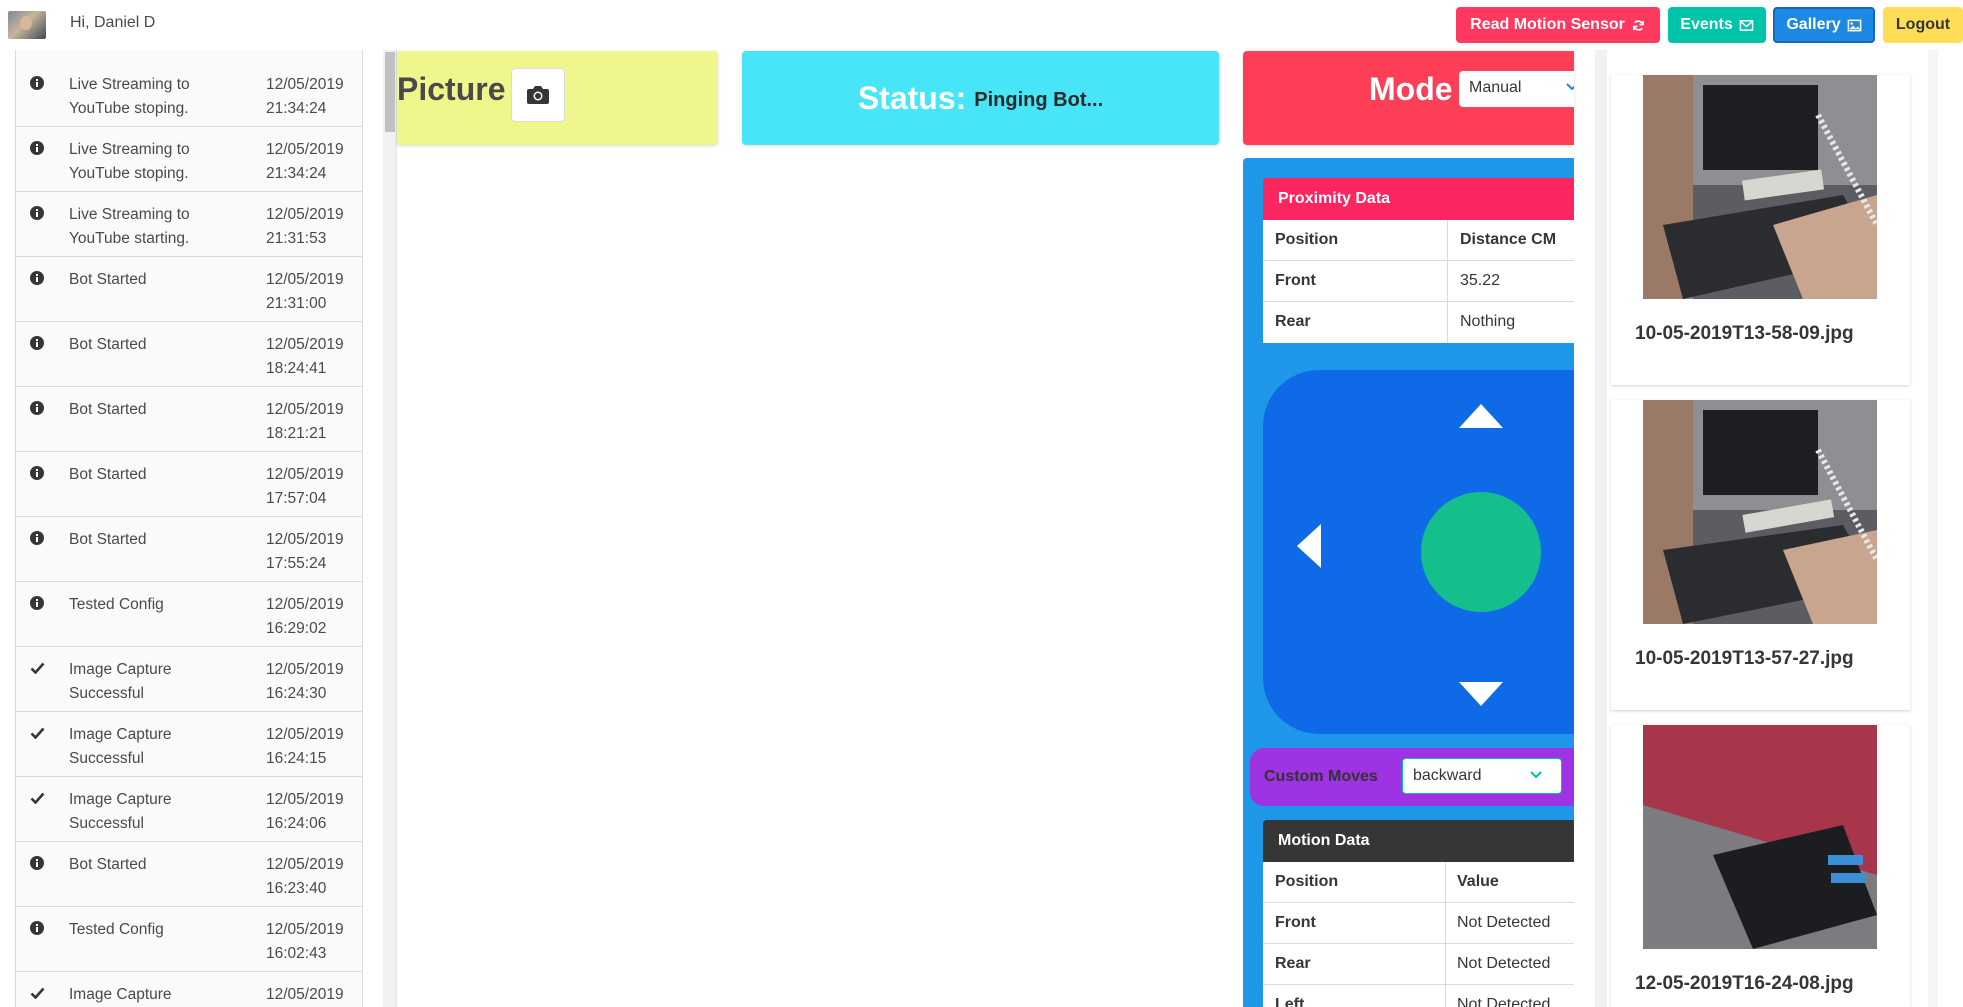  Describe the element at coordinates (538, 95) in the screenshot. I see `capture-picture-button` at that location.